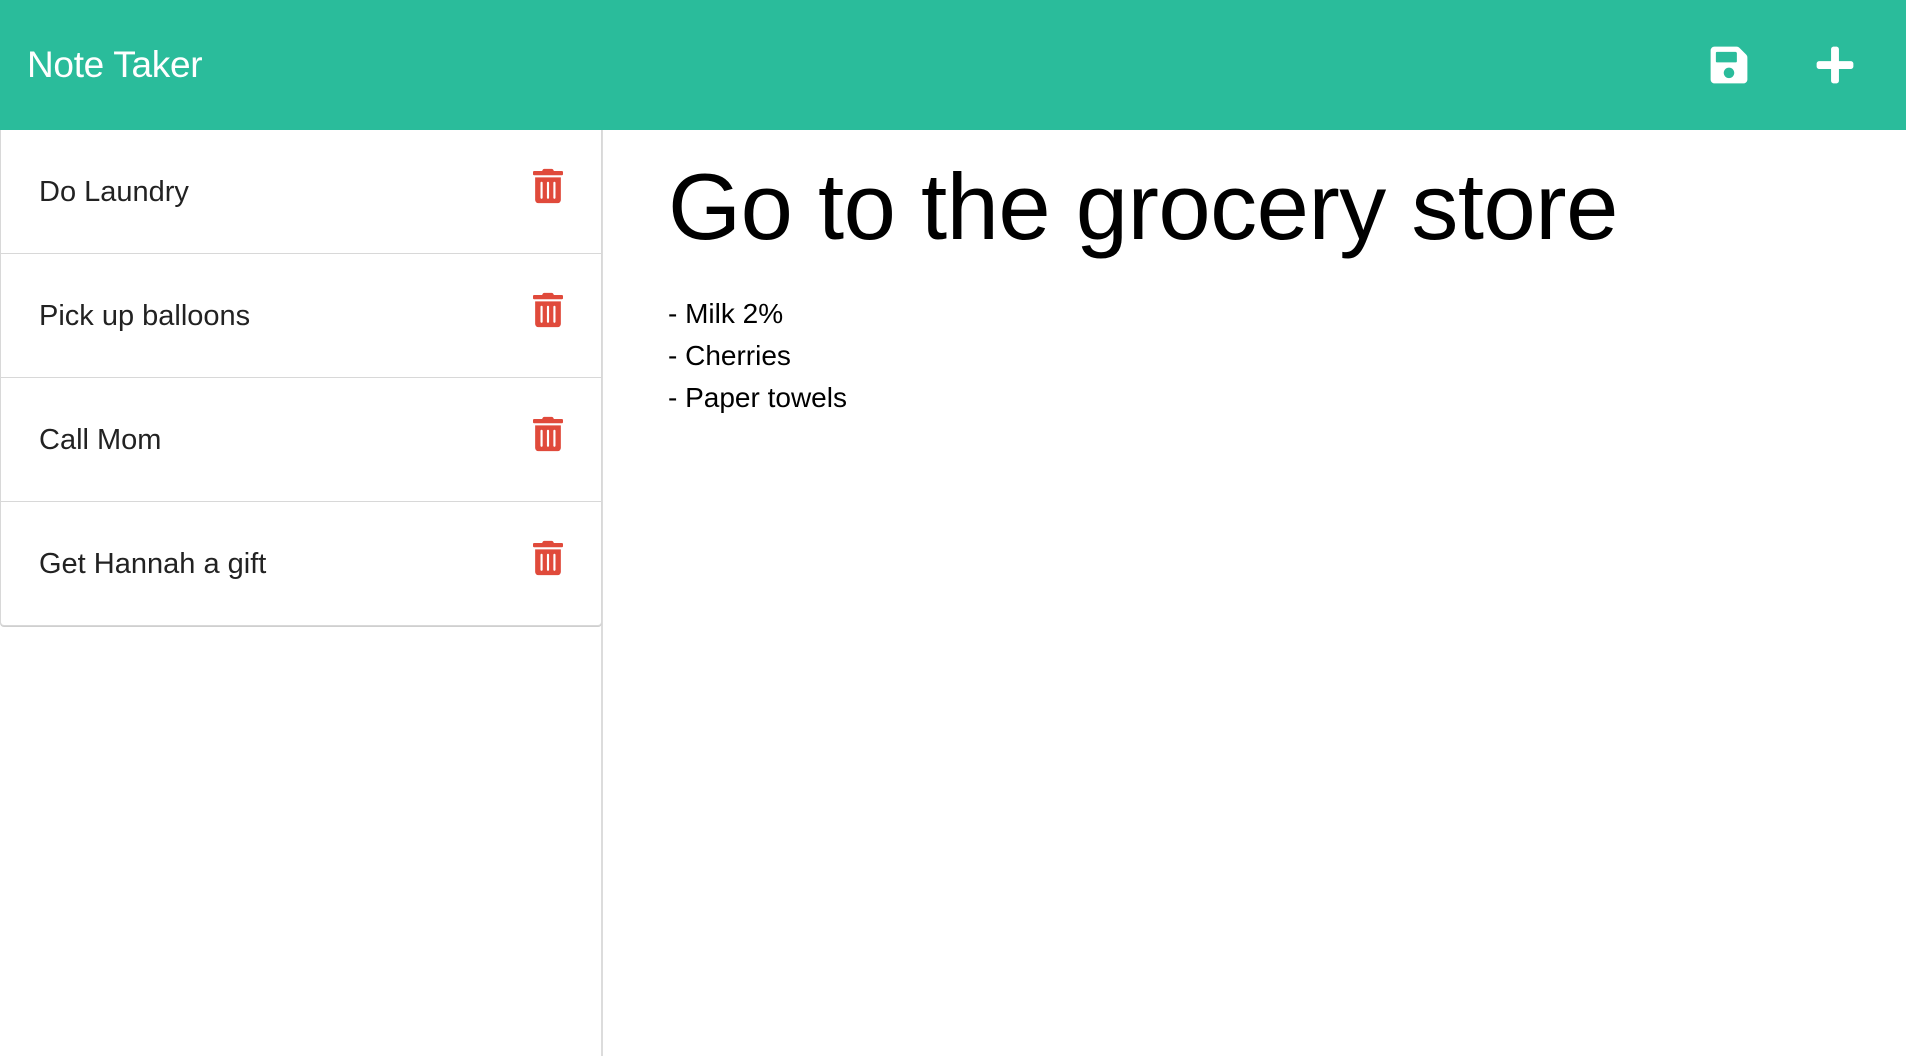 This screenshot has width=1906, height=1056. Describe the element at coordinates (301, 440) in the screenshot. I see `note-item-call-mom: Call Mom` at that location.